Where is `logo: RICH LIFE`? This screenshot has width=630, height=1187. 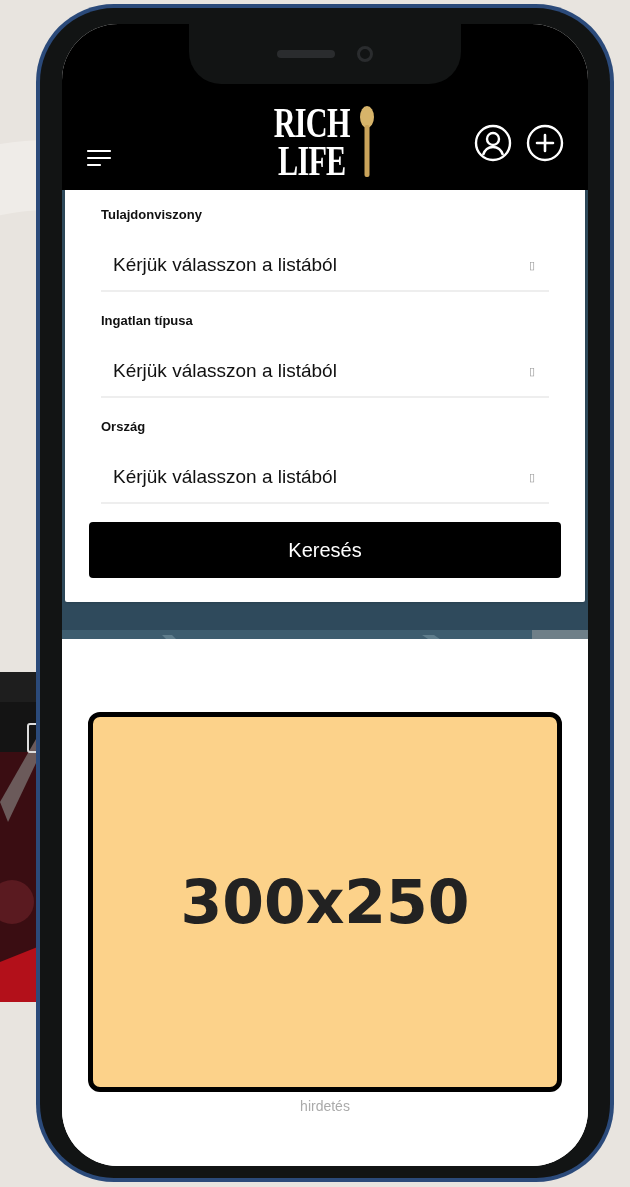
logo: RICH LIFE is located at coordinates (317, 142).